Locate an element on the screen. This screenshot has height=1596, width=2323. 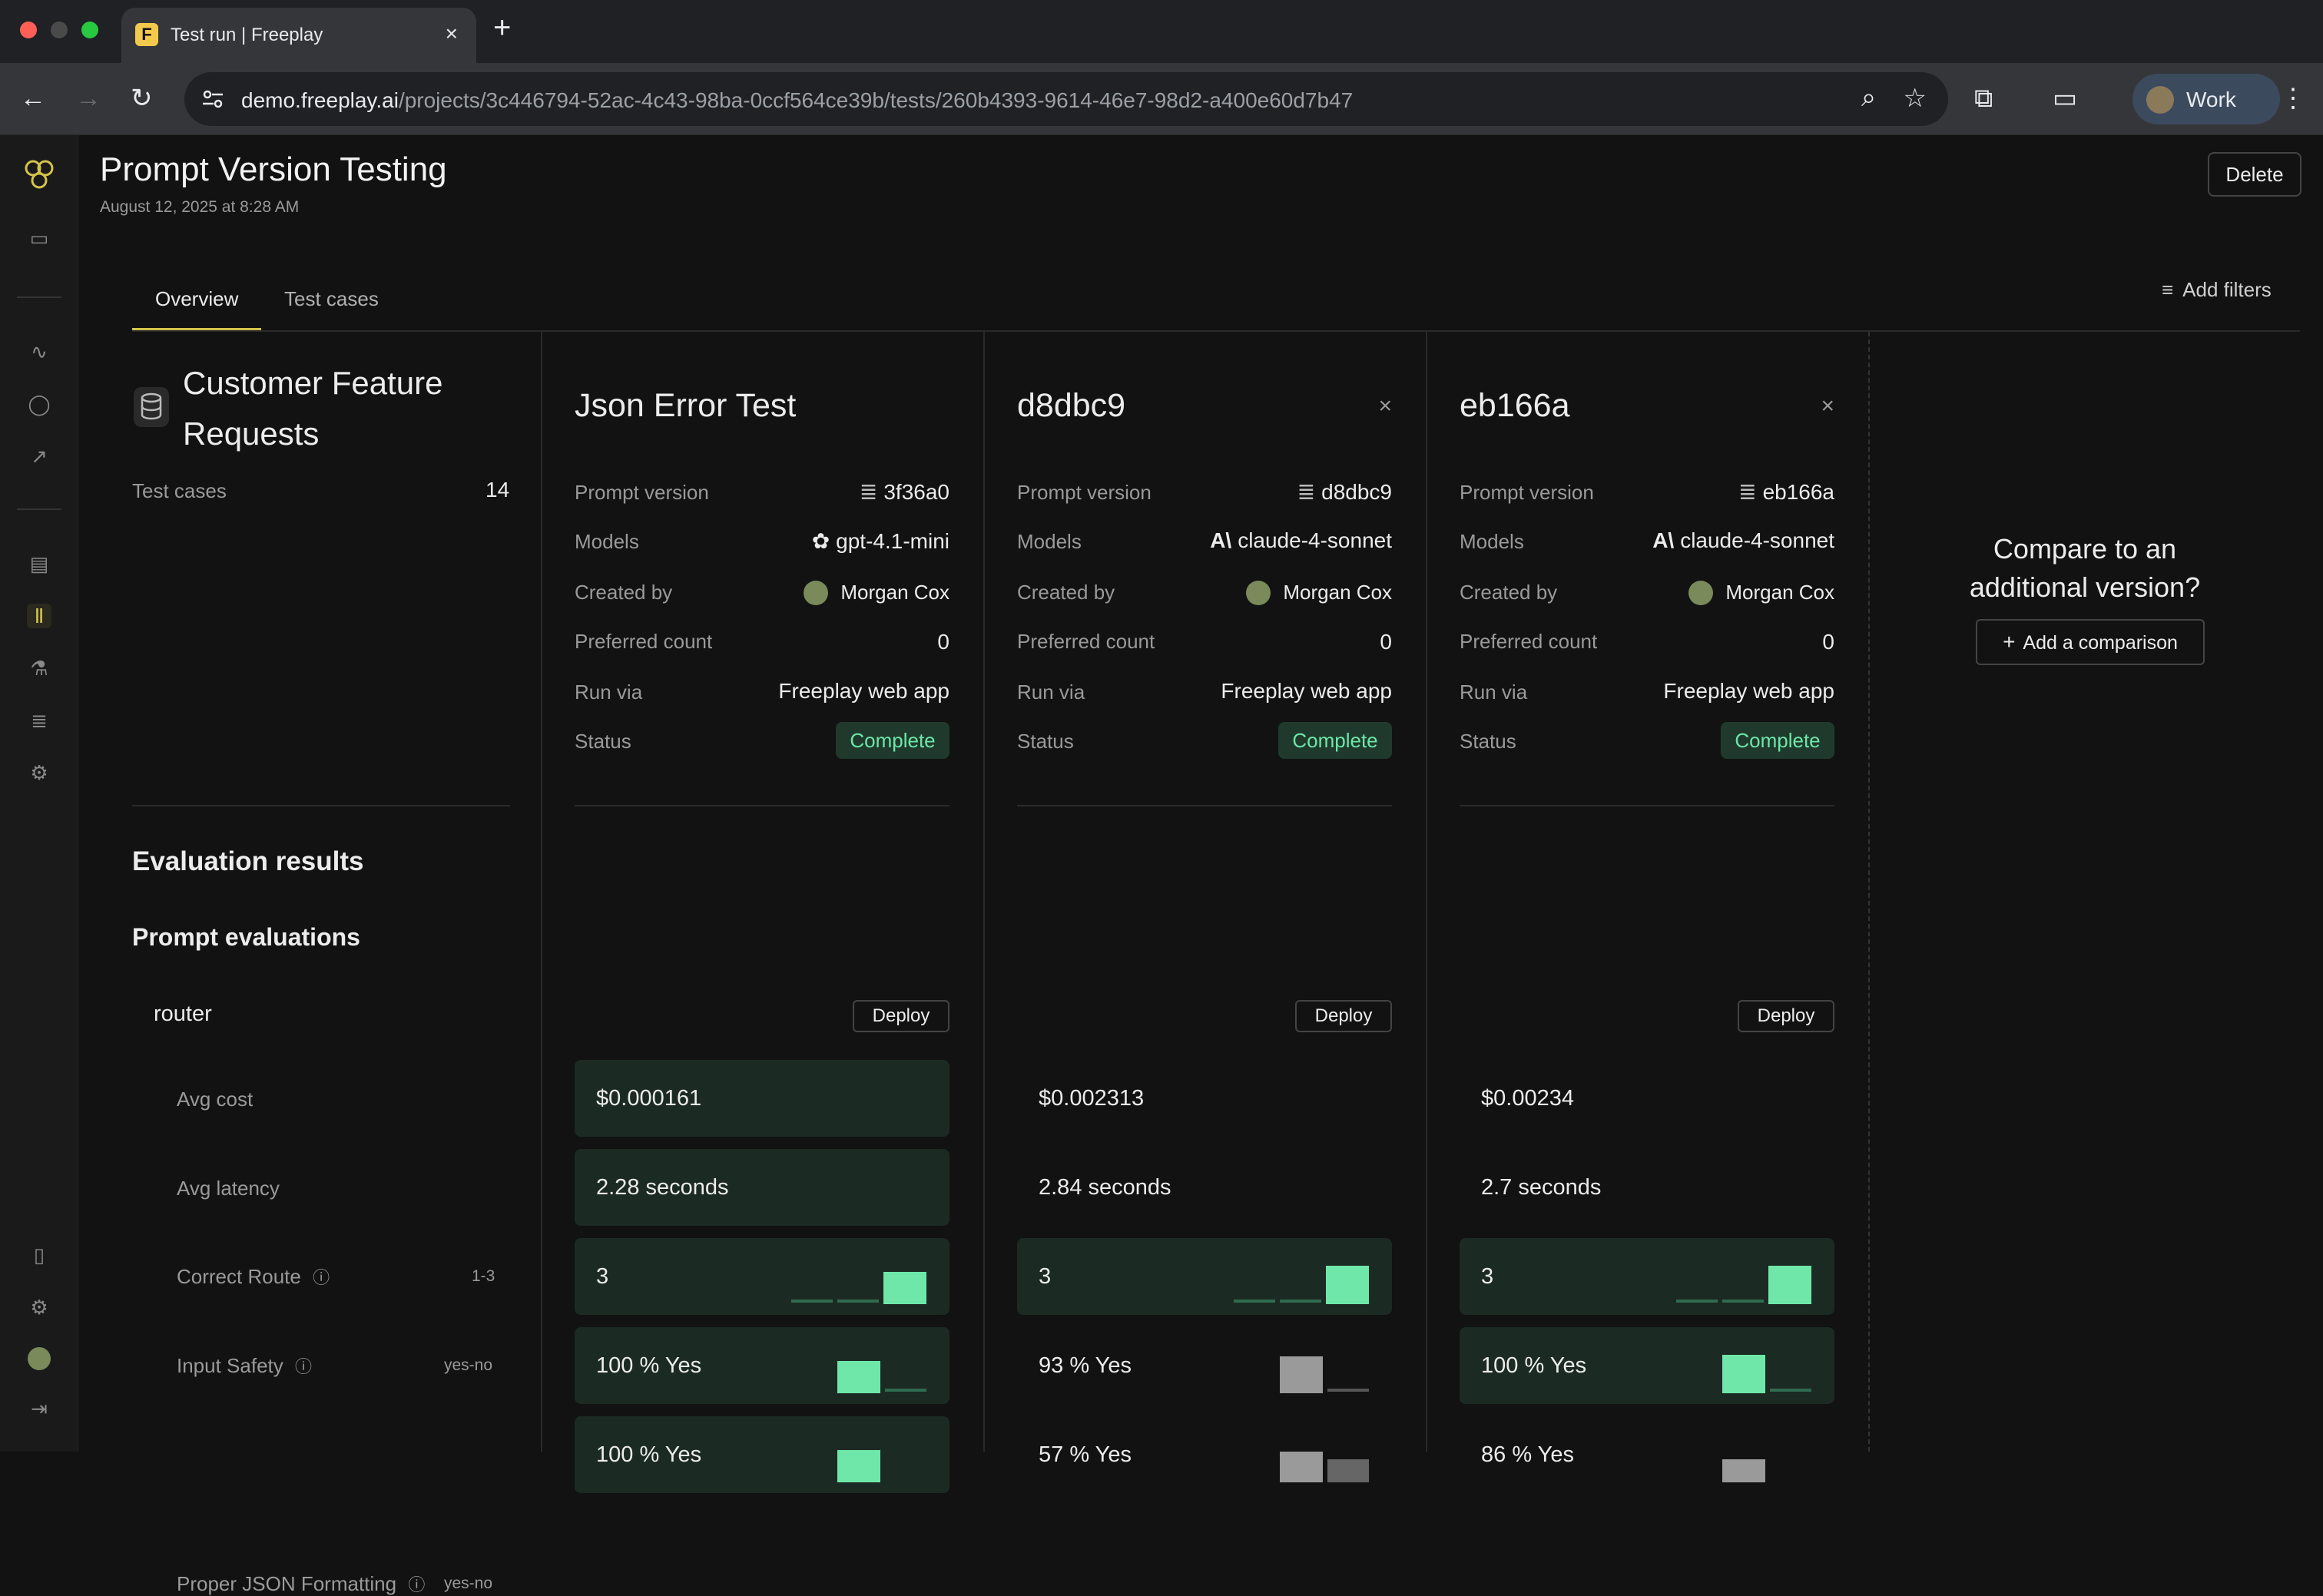
model-value: ✿ gpt-4.1-mini is located at coordinates (880, 541).